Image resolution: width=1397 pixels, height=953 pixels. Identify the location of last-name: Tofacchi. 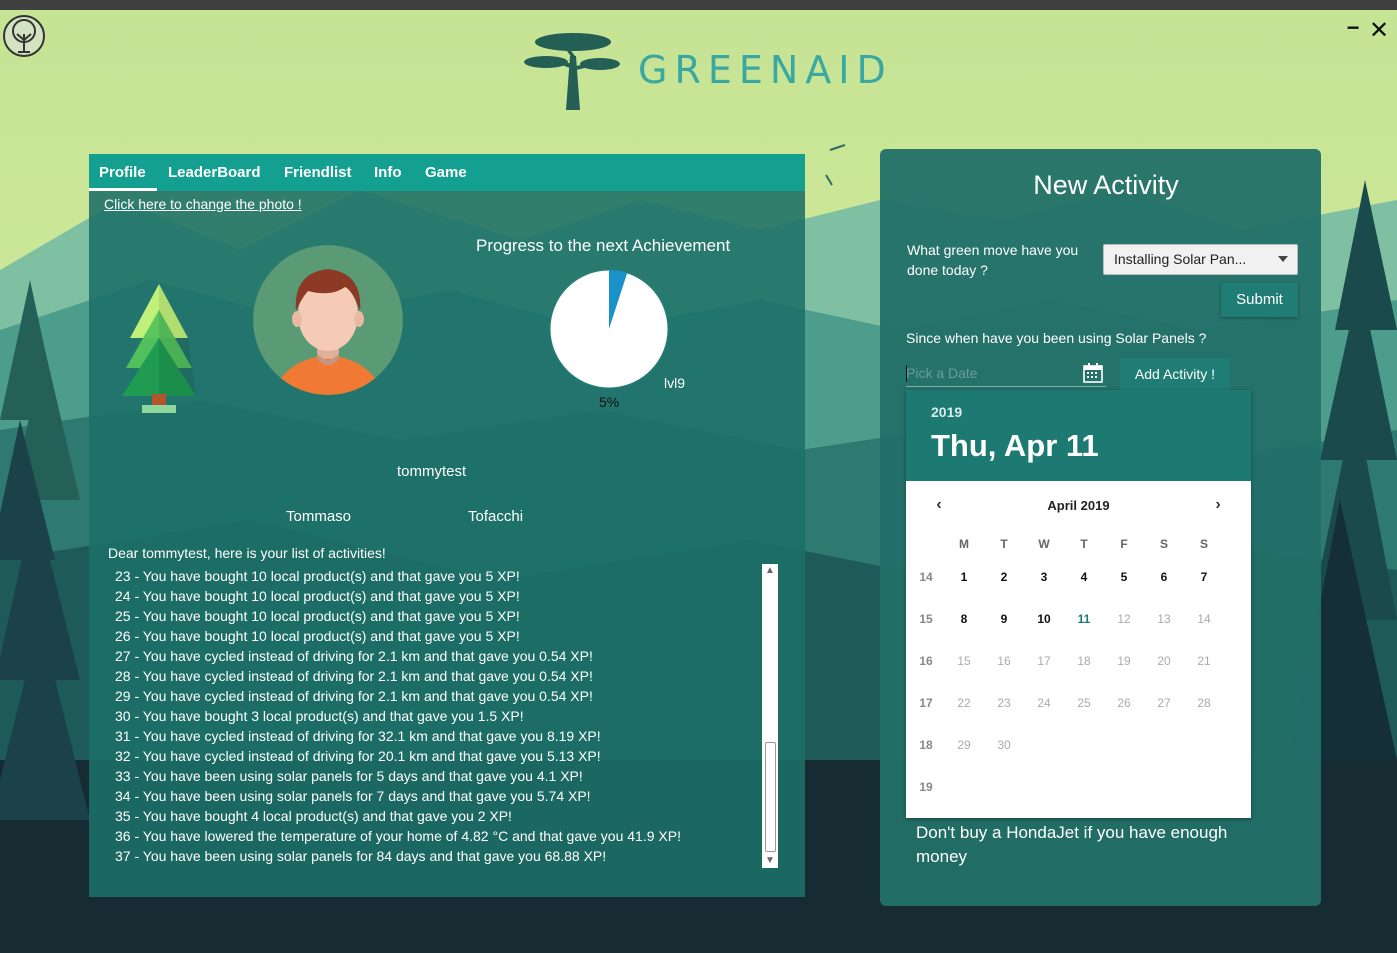
(496, 516).